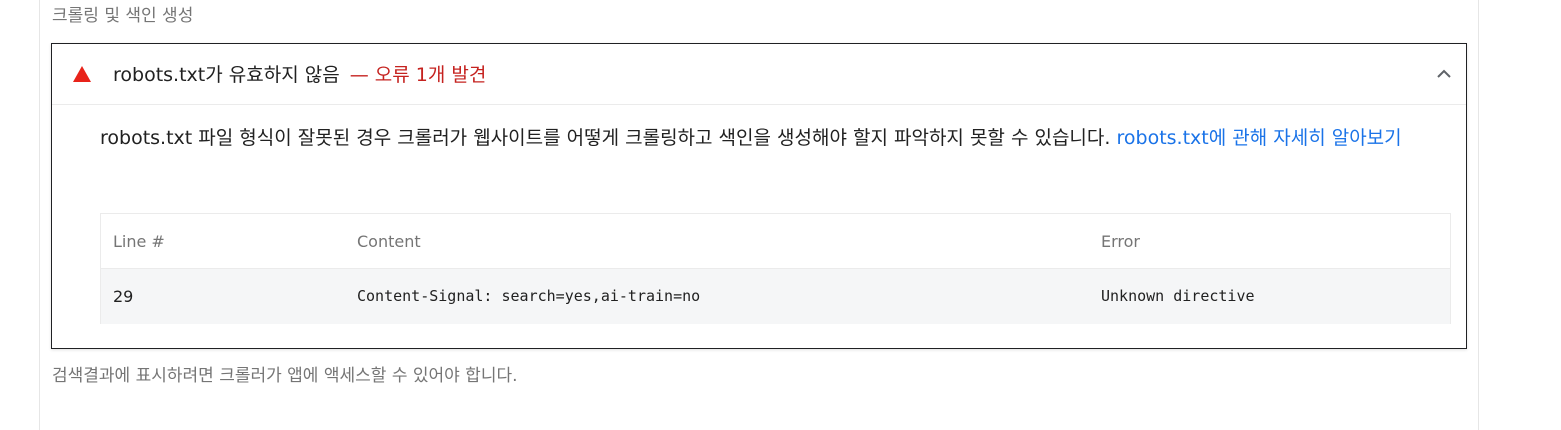 The width and height of the screenshot is (1561, 430). What do you see at coordinates (759, 74) in the screenshot?
I see `audit-header: robots.txt가 유효하지 않음 — 오류 1개 발견` at bounding box center [759, 74].